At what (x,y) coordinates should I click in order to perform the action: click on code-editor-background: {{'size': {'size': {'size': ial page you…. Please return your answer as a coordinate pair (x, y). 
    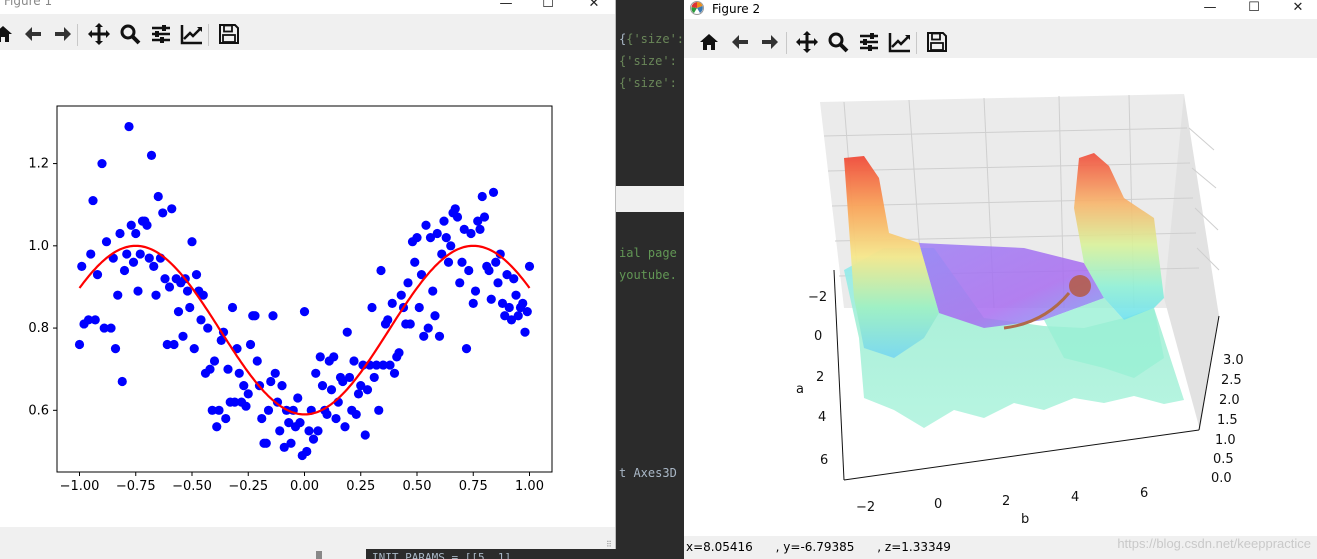
    Looking at the image, I should click on (649, 279).